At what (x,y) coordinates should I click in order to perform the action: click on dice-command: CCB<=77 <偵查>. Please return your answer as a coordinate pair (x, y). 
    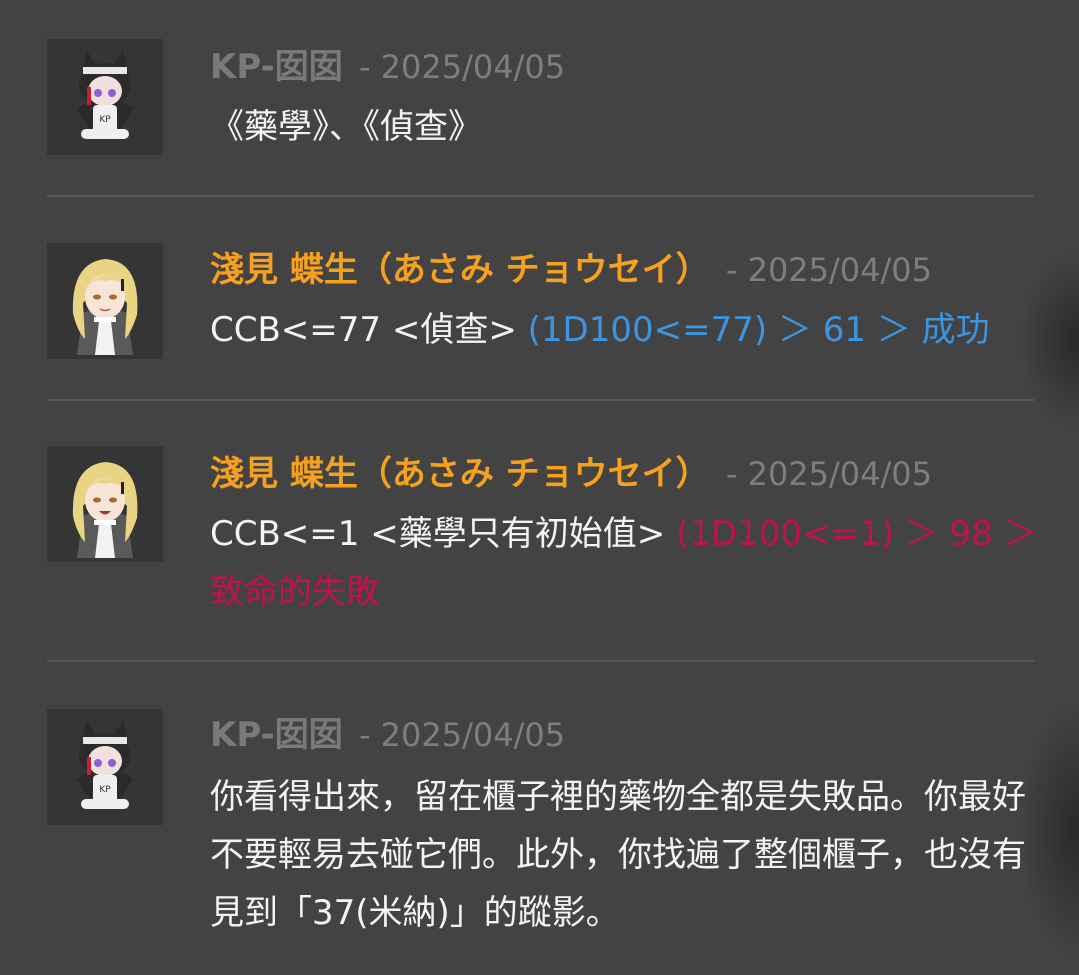
    Looking at the image, I should click on (369, 330).